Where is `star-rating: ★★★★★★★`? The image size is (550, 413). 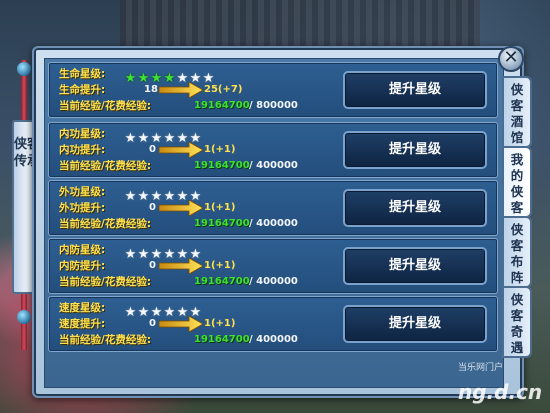
star-rating: ★★★★★★★ is located at coordinates (169, 76).